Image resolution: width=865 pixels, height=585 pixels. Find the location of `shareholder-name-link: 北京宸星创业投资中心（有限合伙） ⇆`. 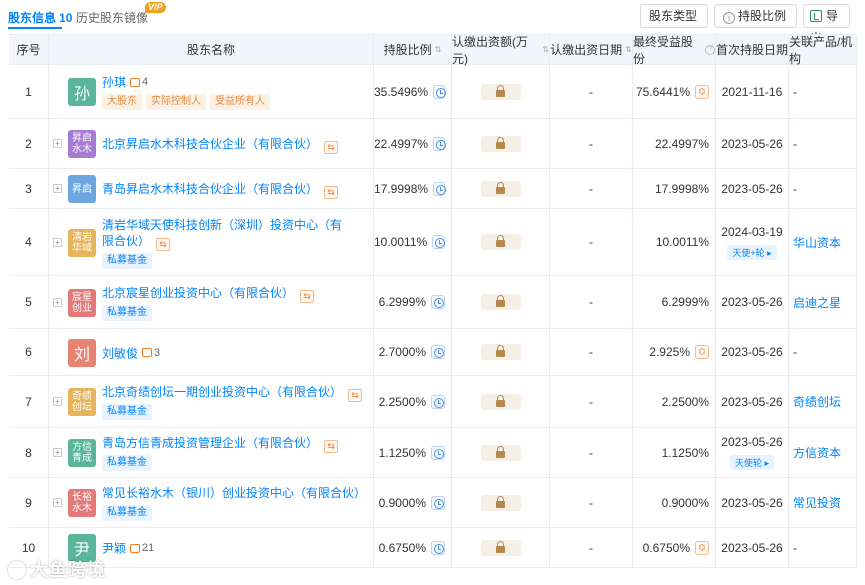

shareholder-name-link: 北京宸星创业投资中心（有限合伙） ⇆ is located at coordinates (208, 294).